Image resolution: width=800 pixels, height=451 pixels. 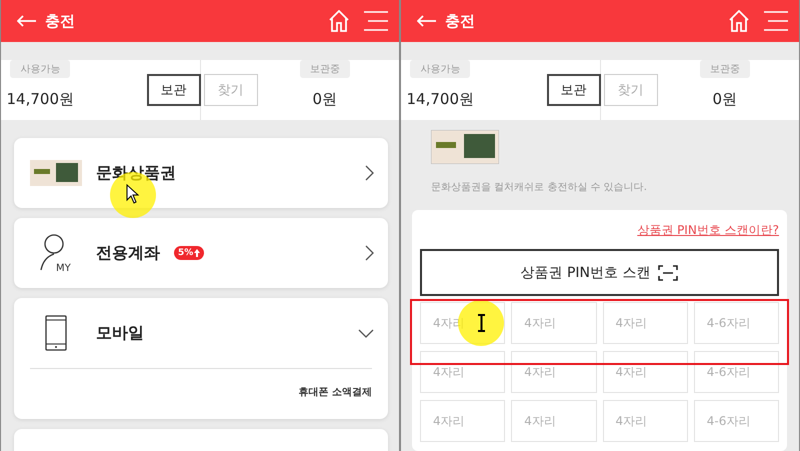 I want to click on menu-card: 모바일 휴대폰 소액결제, so click(x=201, y=358).